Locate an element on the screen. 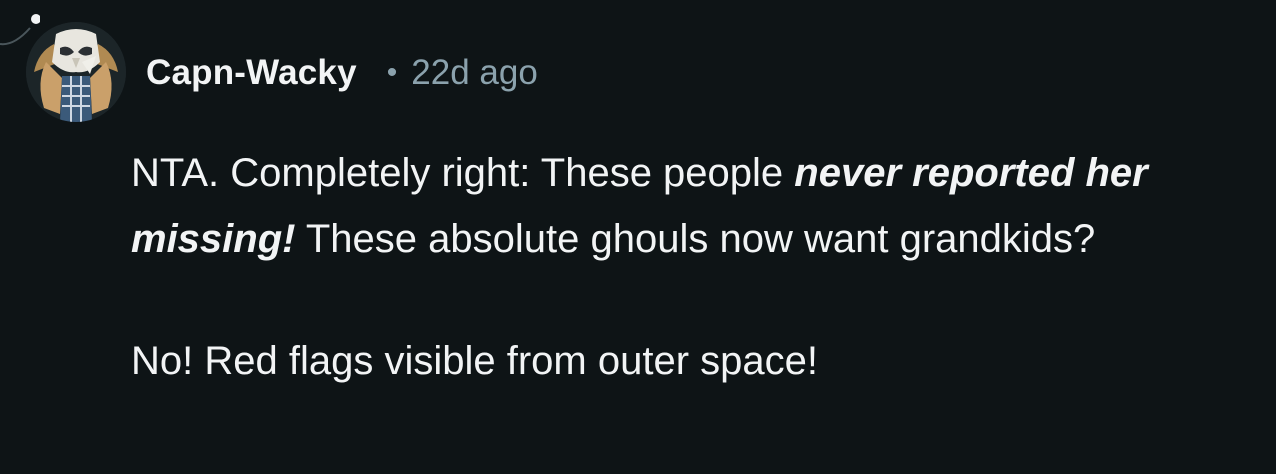 Image resolution: width=1276 pixels, height=474 pixels. paragraph-text: NTA. Completely right: These people is located at coordinates (463, 173).